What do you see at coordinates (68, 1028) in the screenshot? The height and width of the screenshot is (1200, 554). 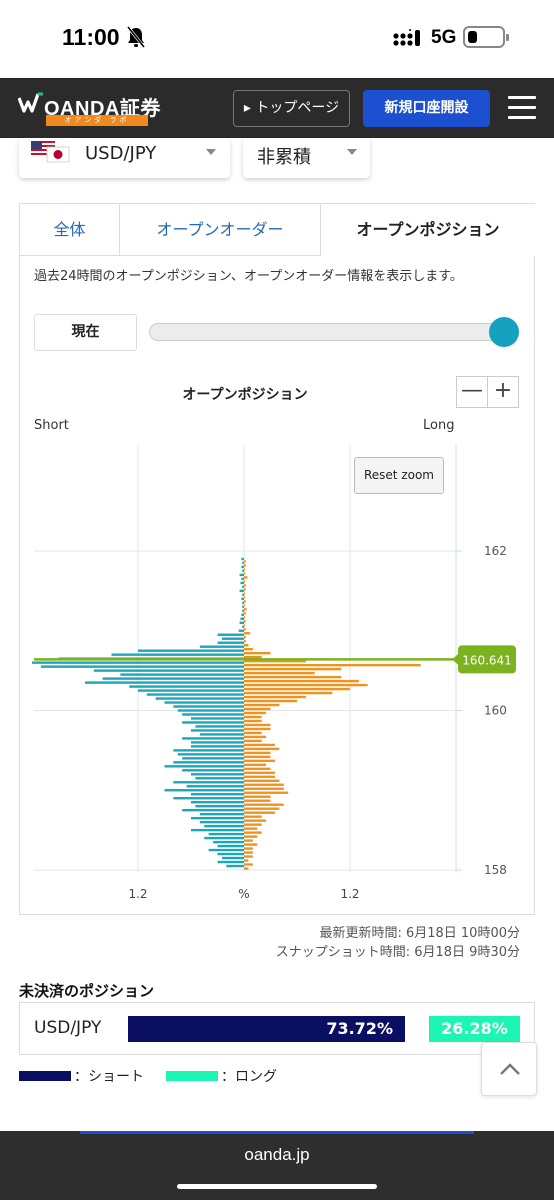 I see `unsettled-pair-label: USD/JPY` at bounding box center [68, 1028].